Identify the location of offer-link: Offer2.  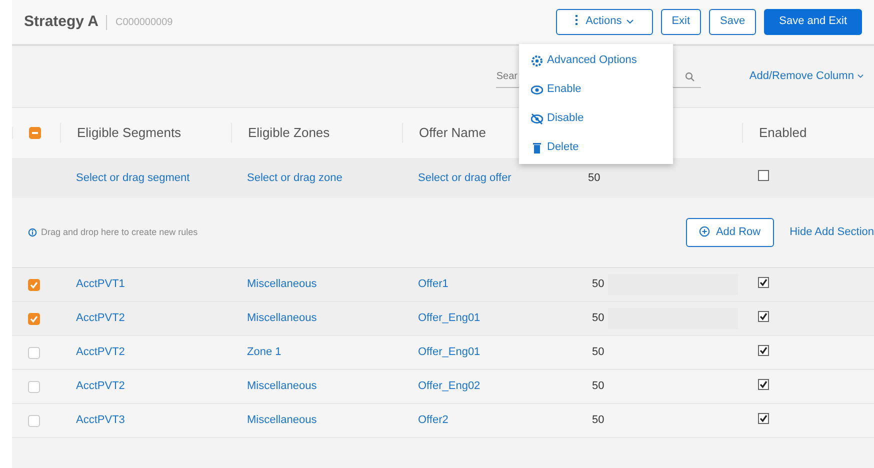
(487, 420).